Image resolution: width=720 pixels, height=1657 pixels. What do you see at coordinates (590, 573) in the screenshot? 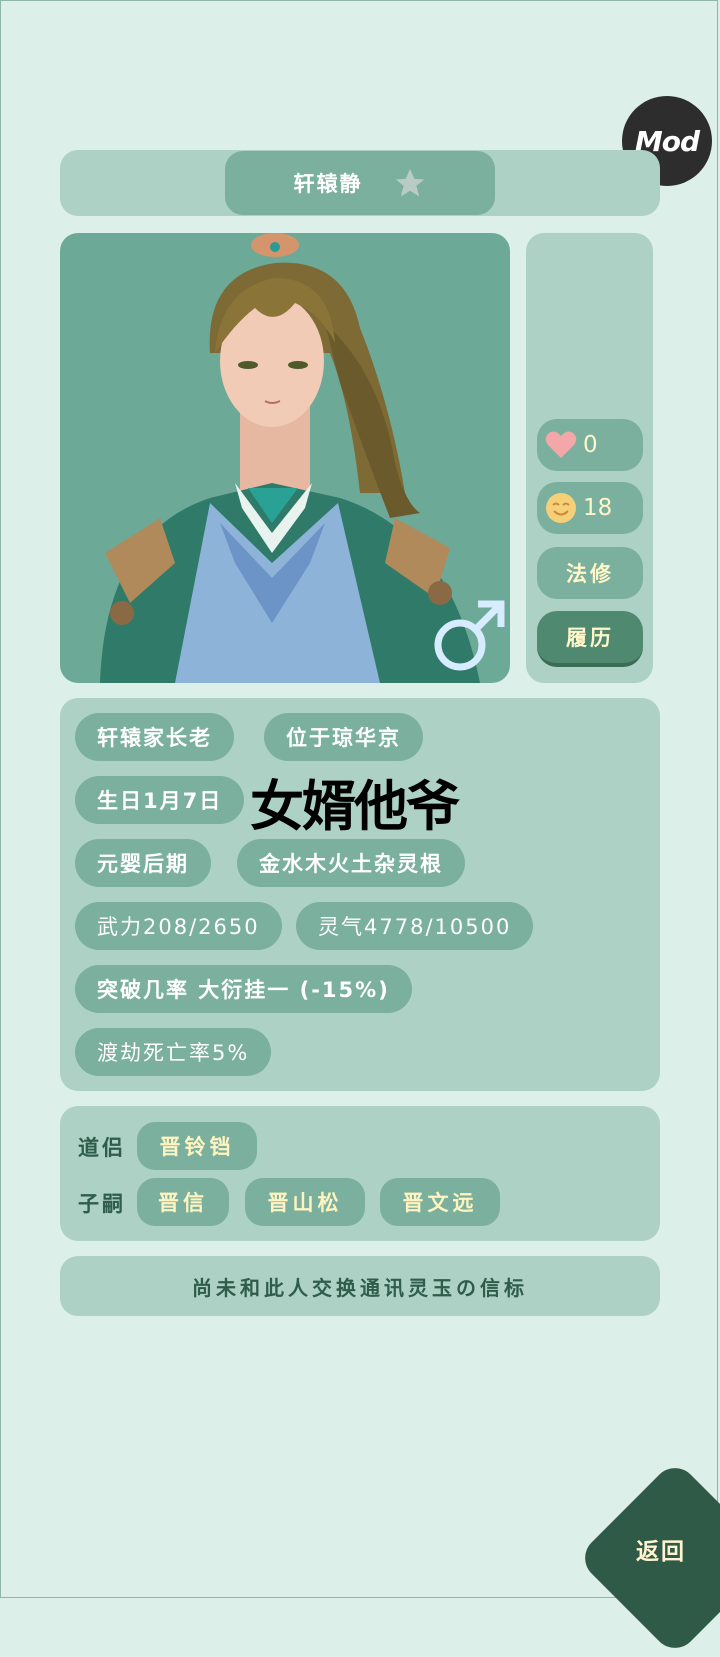
I see `cultivation-type-button: 法修` at bounding box center [590, 573].